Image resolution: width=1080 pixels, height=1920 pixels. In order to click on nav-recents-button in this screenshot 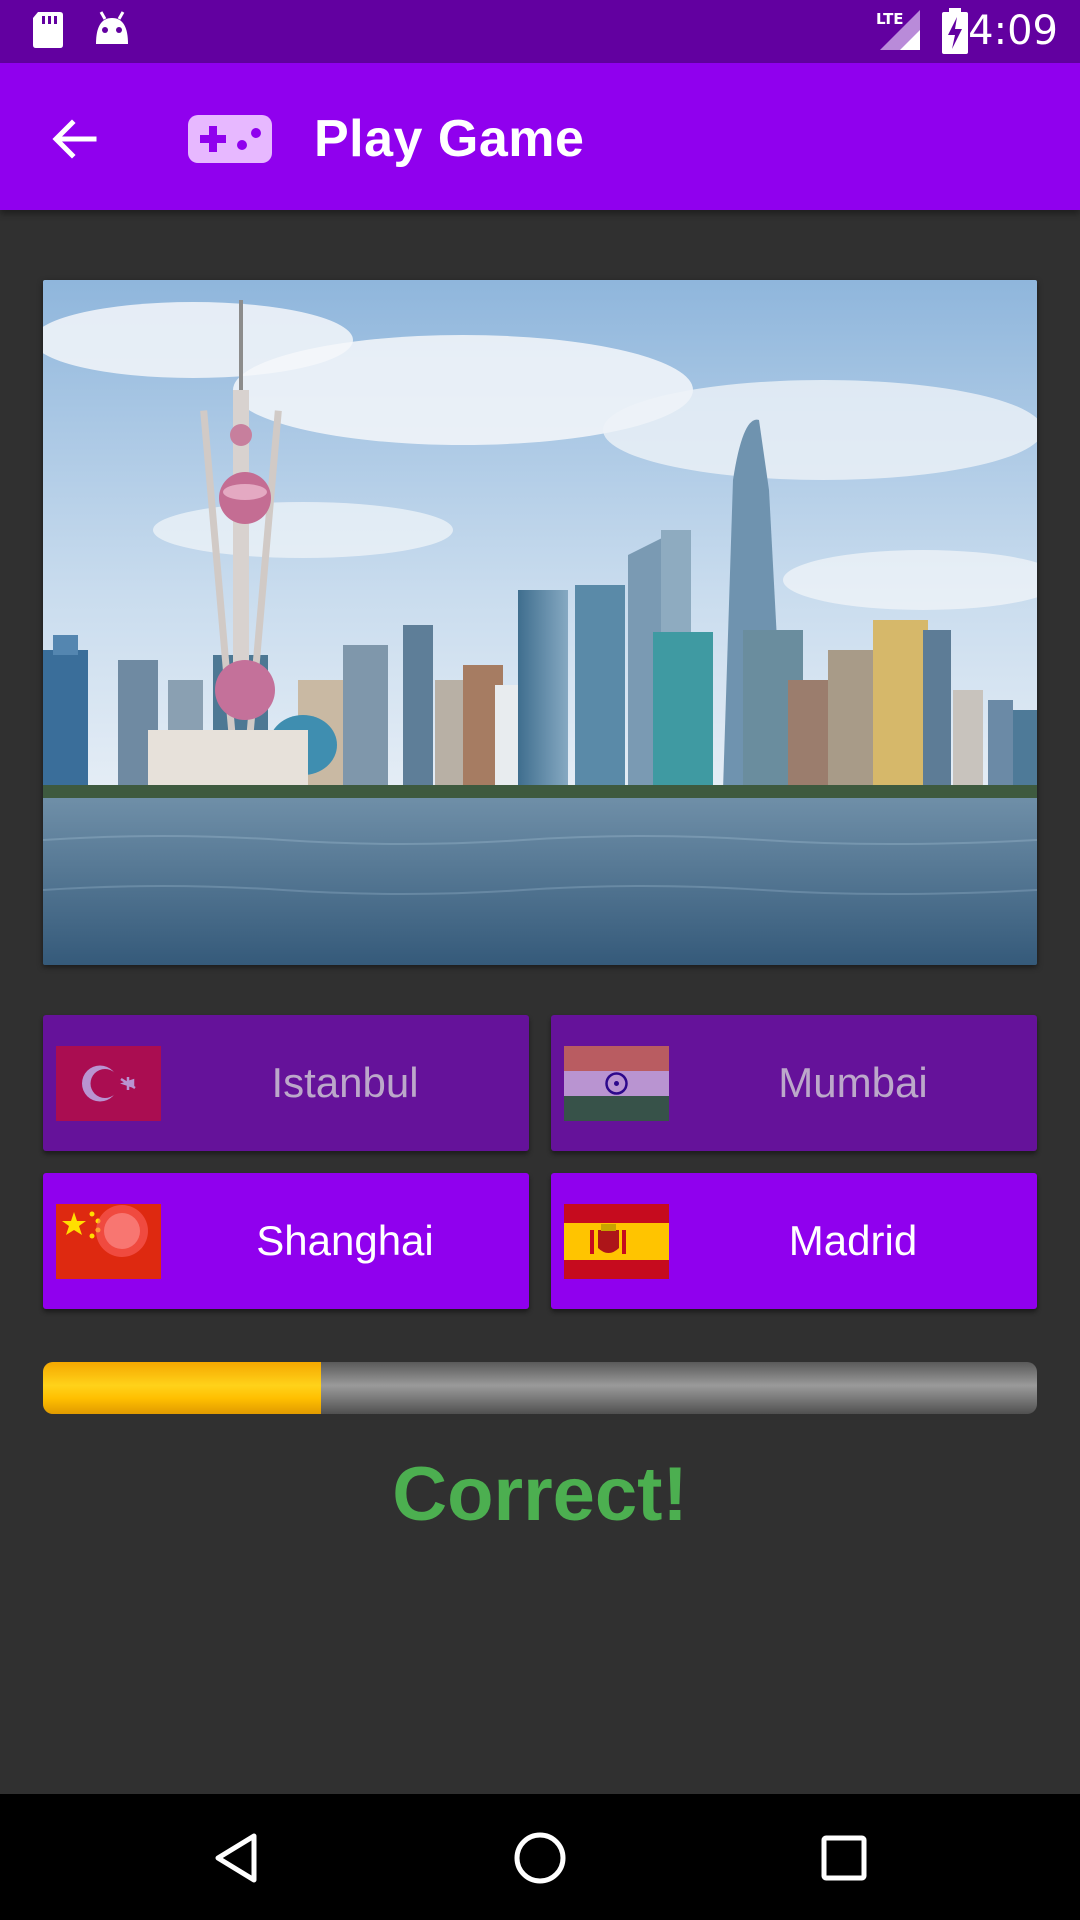, I will do `click(844, 1858)`.